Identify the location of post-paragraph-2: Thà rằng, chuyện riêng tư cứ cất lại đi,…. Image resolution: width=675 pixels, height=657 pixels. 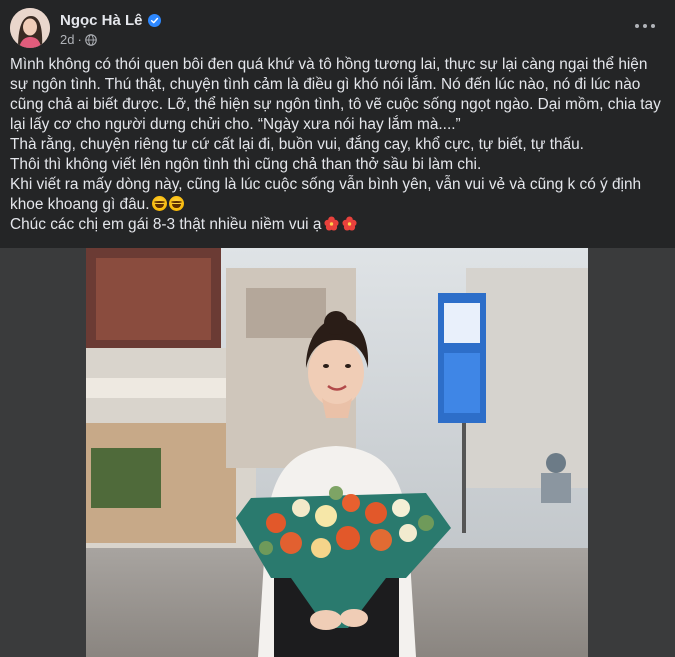
(297, 144).